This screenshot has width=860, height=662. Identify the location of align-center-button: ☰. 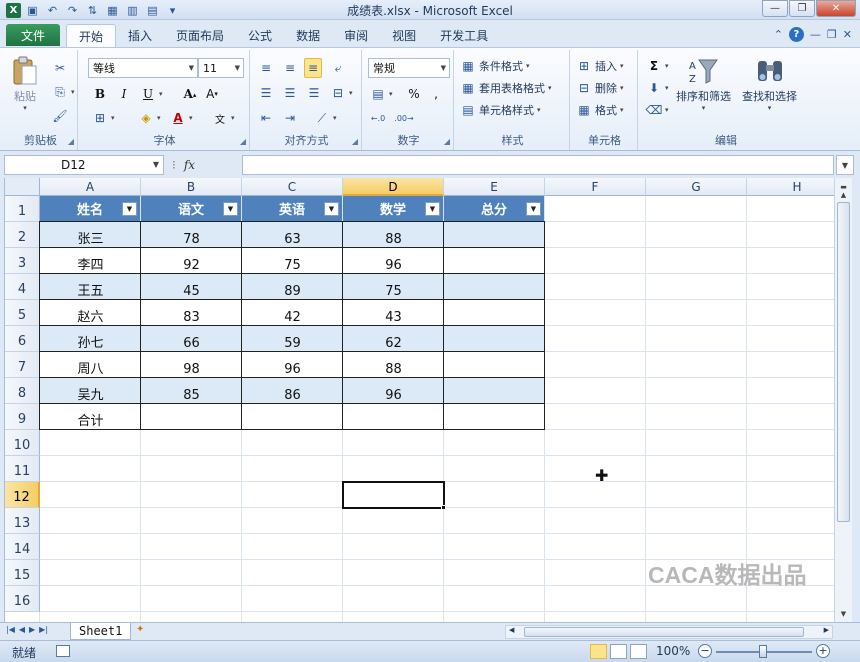
(290, 93).